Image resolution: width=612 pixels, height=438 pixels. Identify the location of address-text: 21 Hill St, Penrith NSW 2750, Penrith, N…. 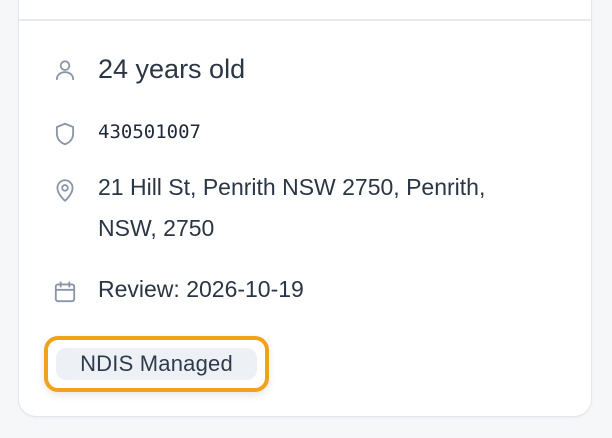
(292, 207).